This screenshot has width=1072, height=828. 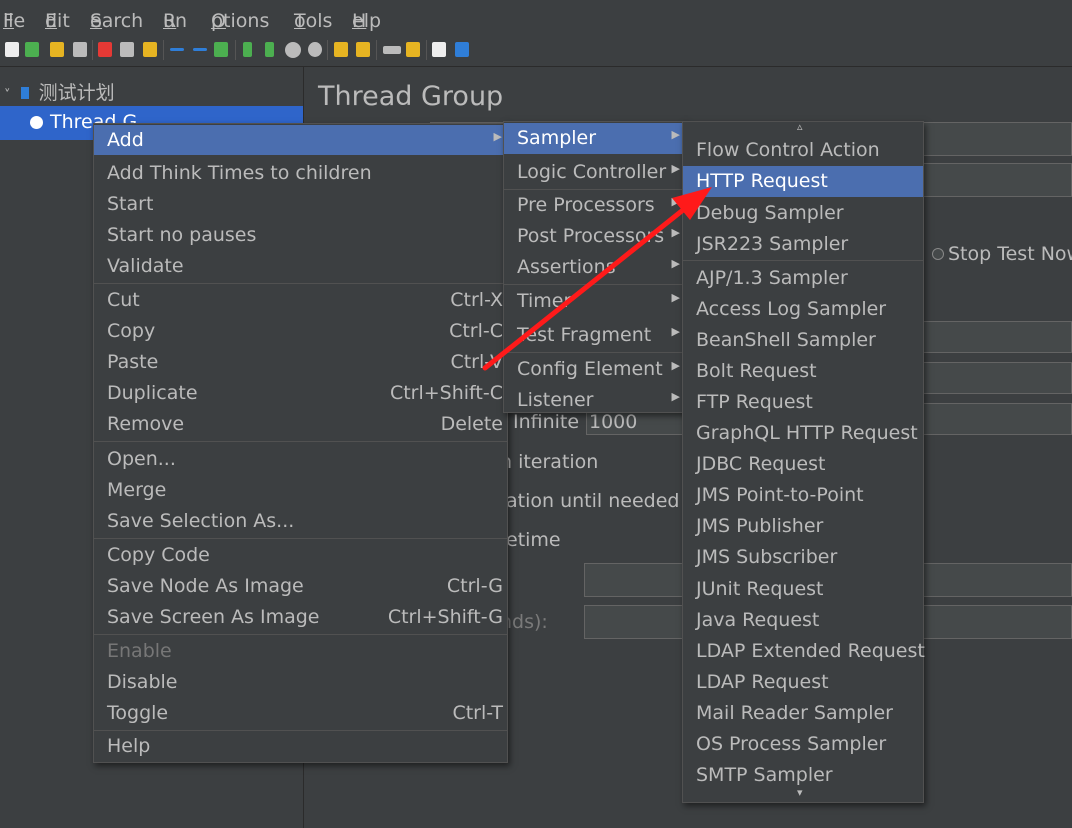 I want to click on menu-item-post-processors: Post Processors ▶, so click(x=594, y=236).